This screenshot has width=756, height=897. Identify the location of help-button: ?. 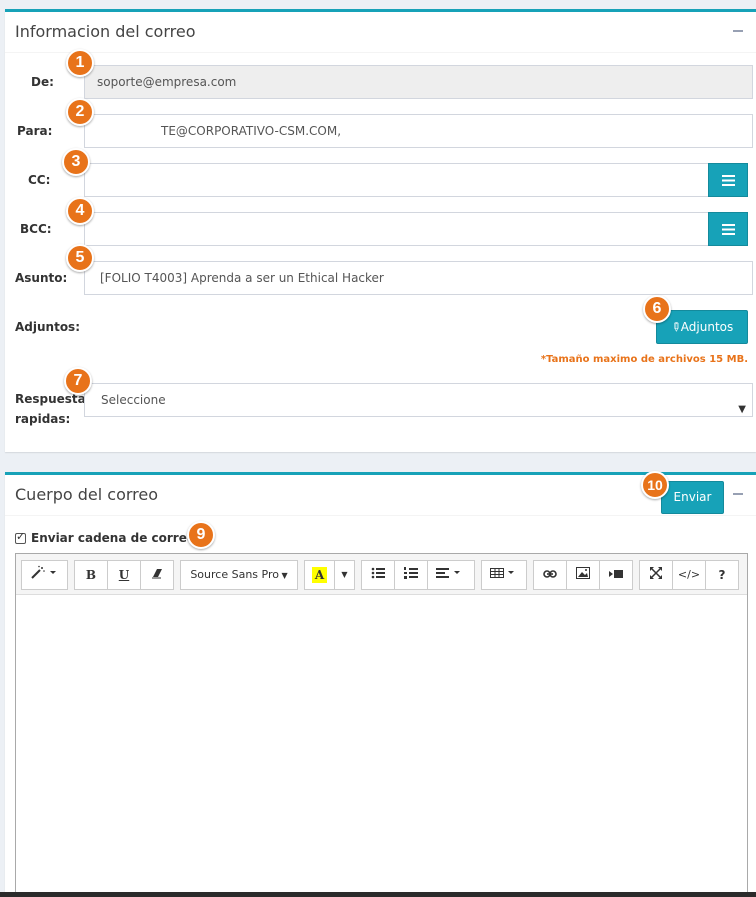
(722, 575).